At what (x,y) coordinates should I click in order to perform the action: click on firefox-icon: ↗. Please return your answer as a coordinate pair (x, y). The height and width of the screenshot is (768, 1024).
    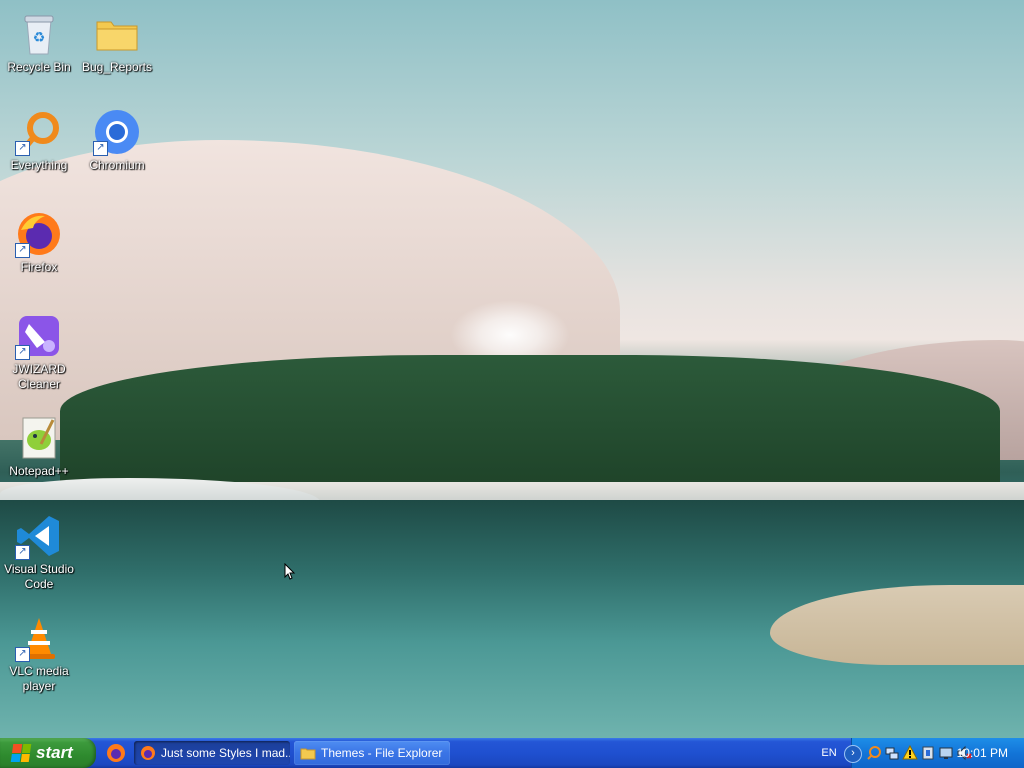
    Looking at the image, I should click on (39, 234).